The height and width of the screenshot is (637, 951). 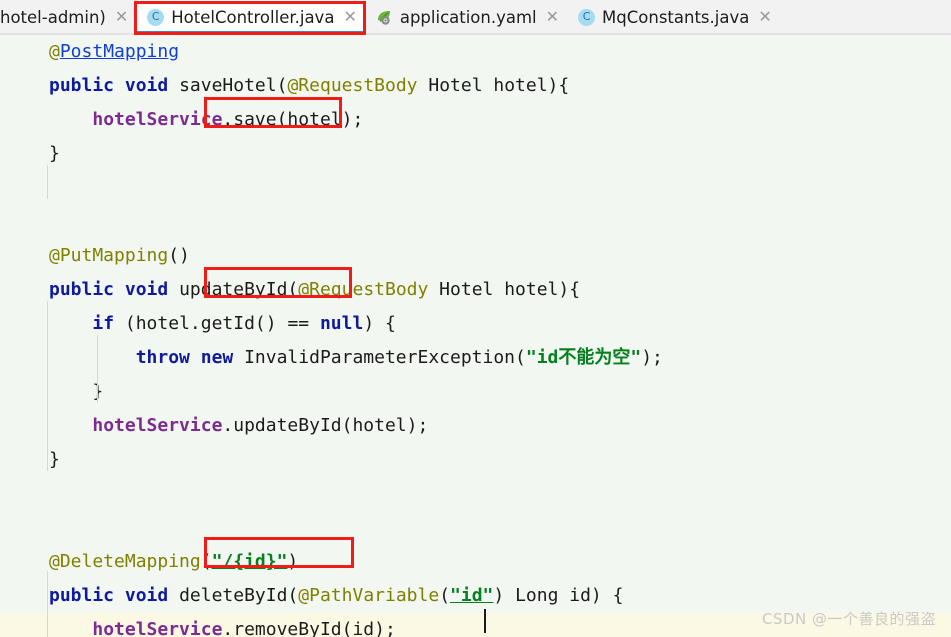 What do you see at coordinates (475, 52) in the screenshot?
I see `code-line: @PostMapping` at bounding box center [475, 52].